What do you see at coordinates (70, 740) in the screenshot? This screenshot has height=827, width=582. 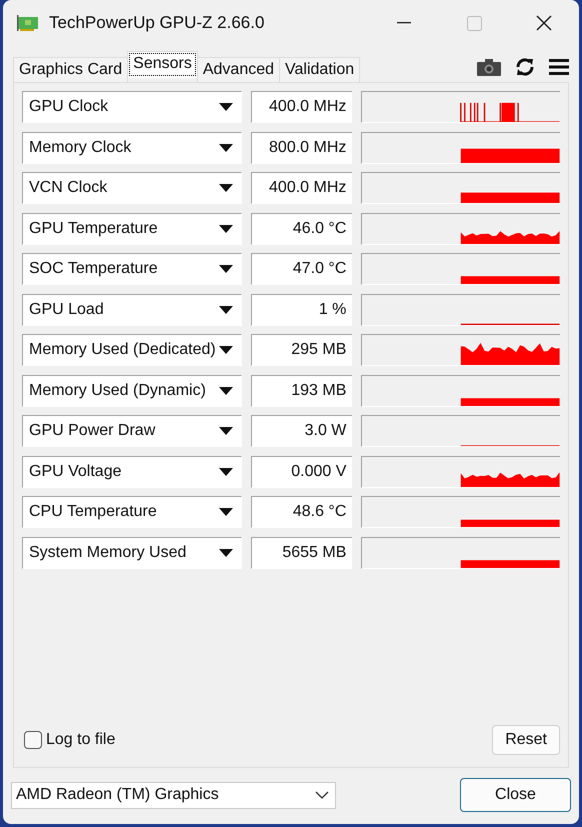 I see `log-checkbox: Log to file` at bounding box center [70, 740].